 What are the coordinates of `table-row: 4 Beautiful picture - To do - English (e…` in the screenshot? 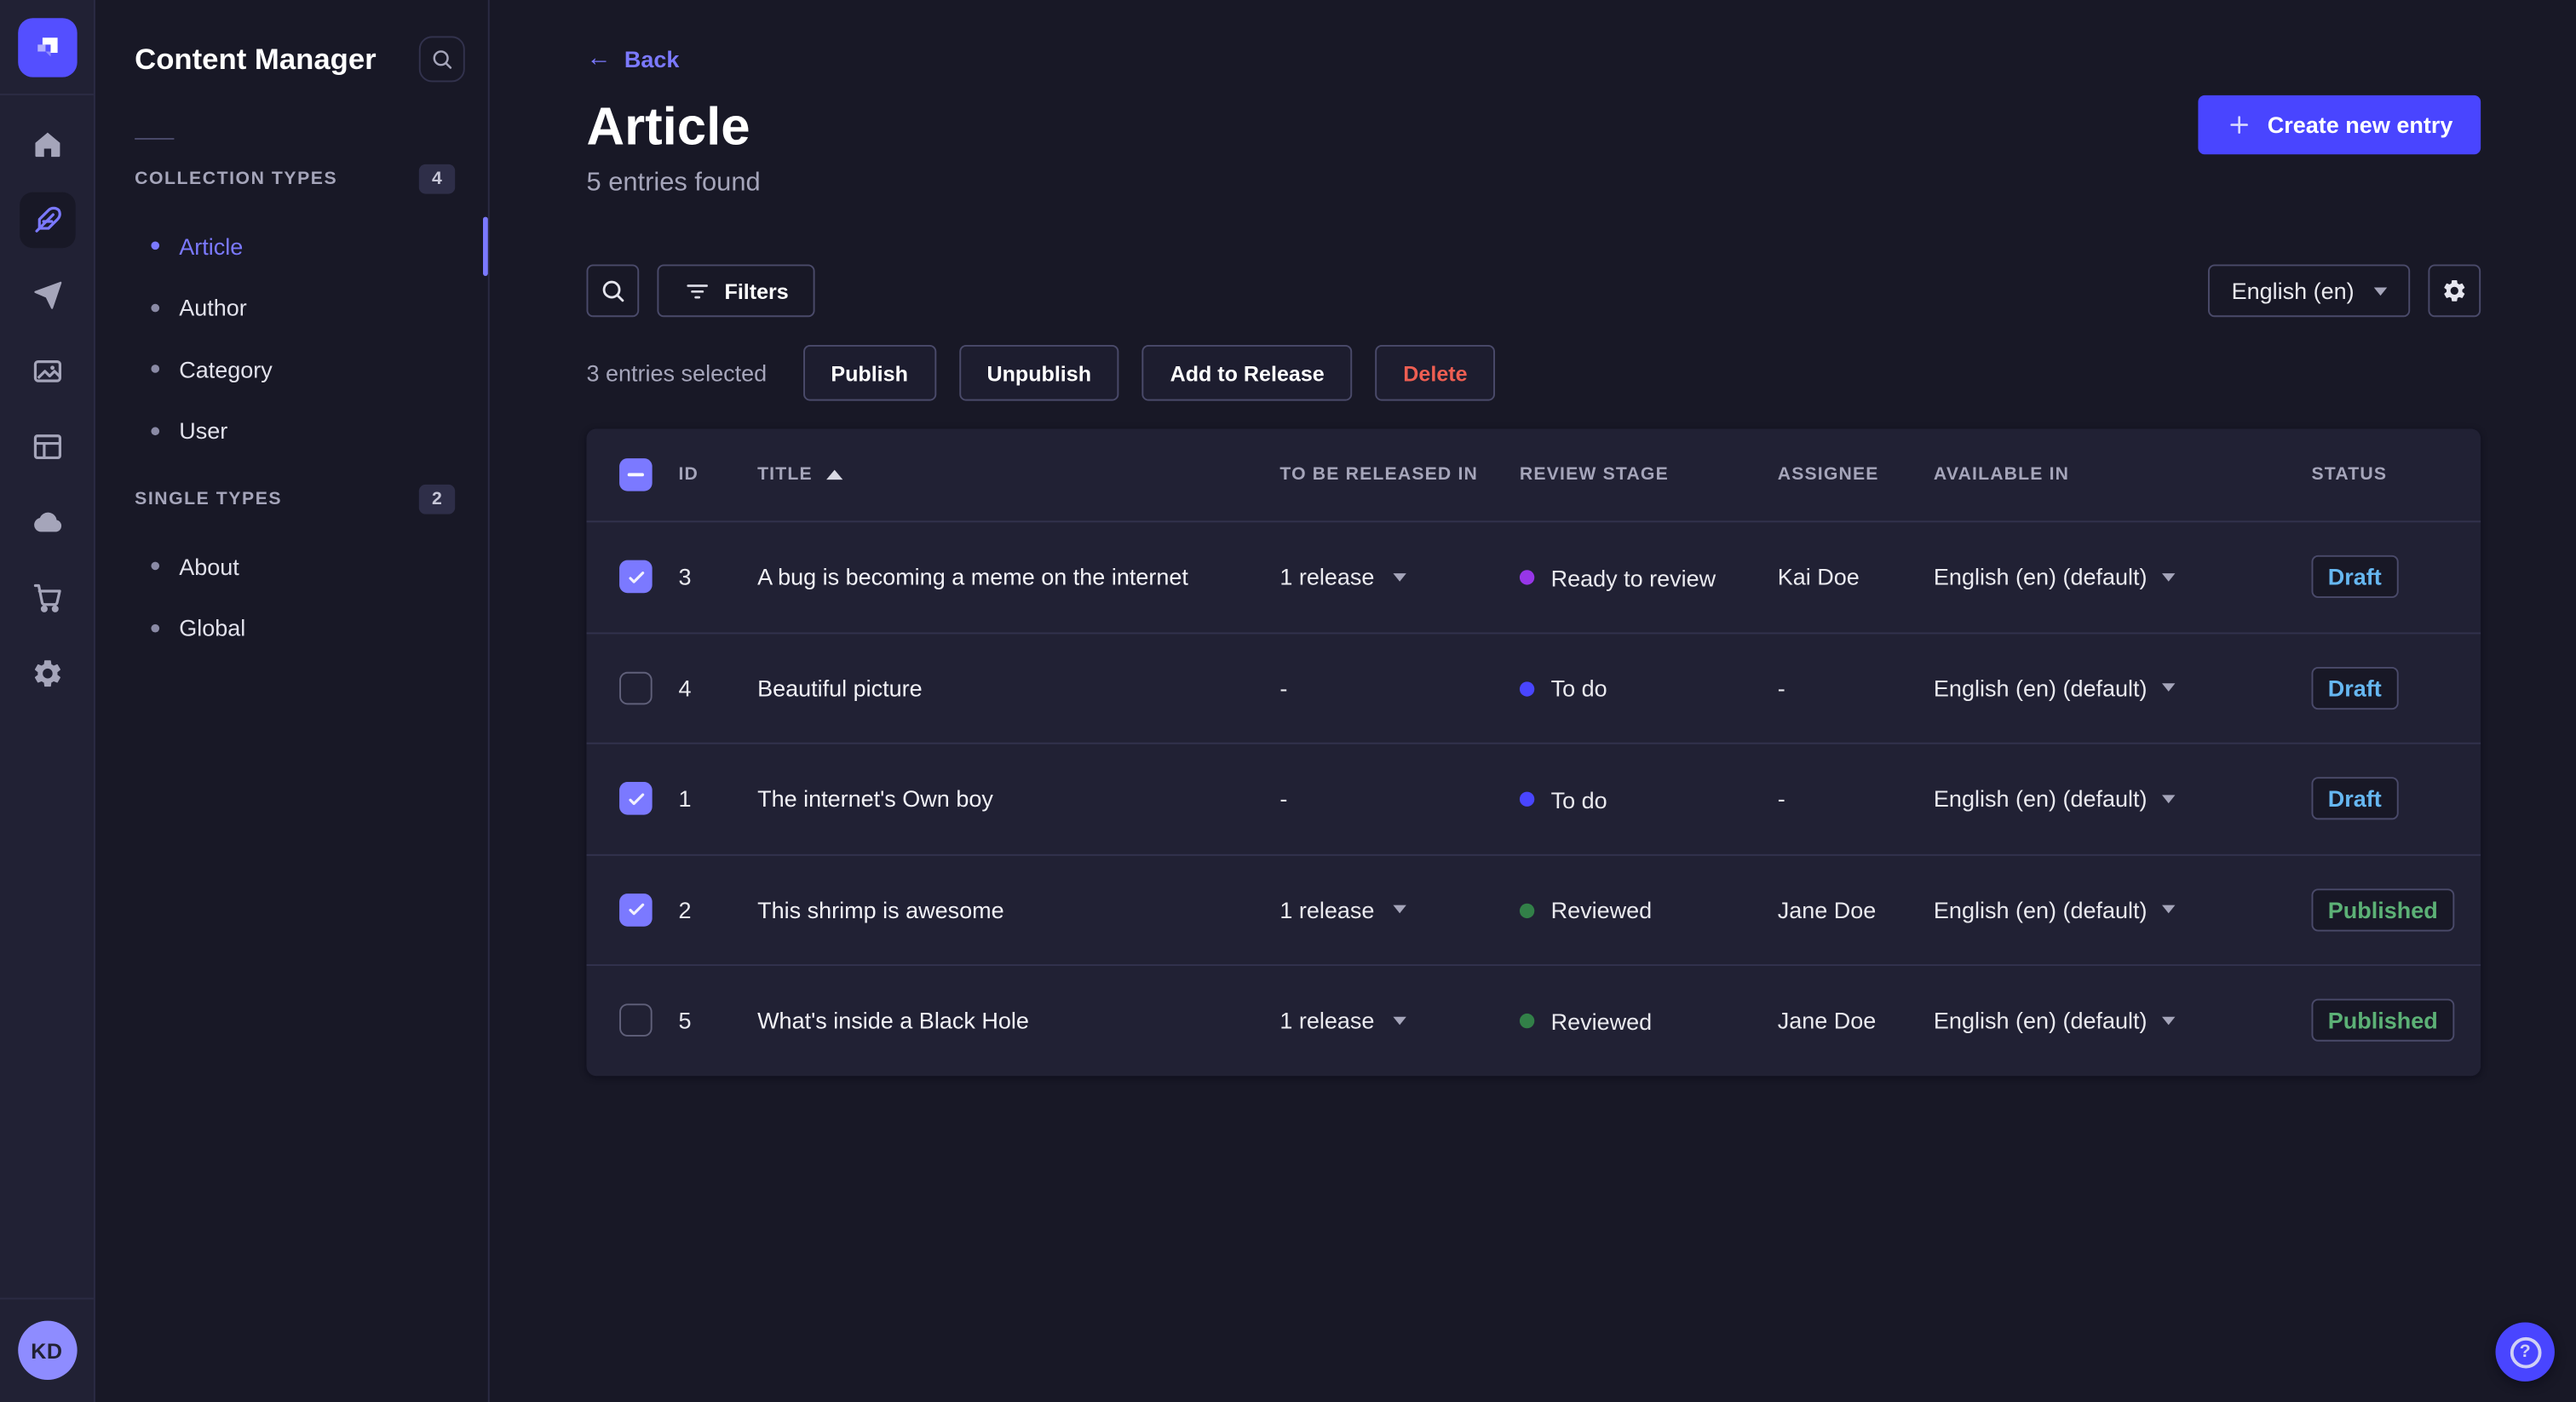 It's located at (1534, 687).